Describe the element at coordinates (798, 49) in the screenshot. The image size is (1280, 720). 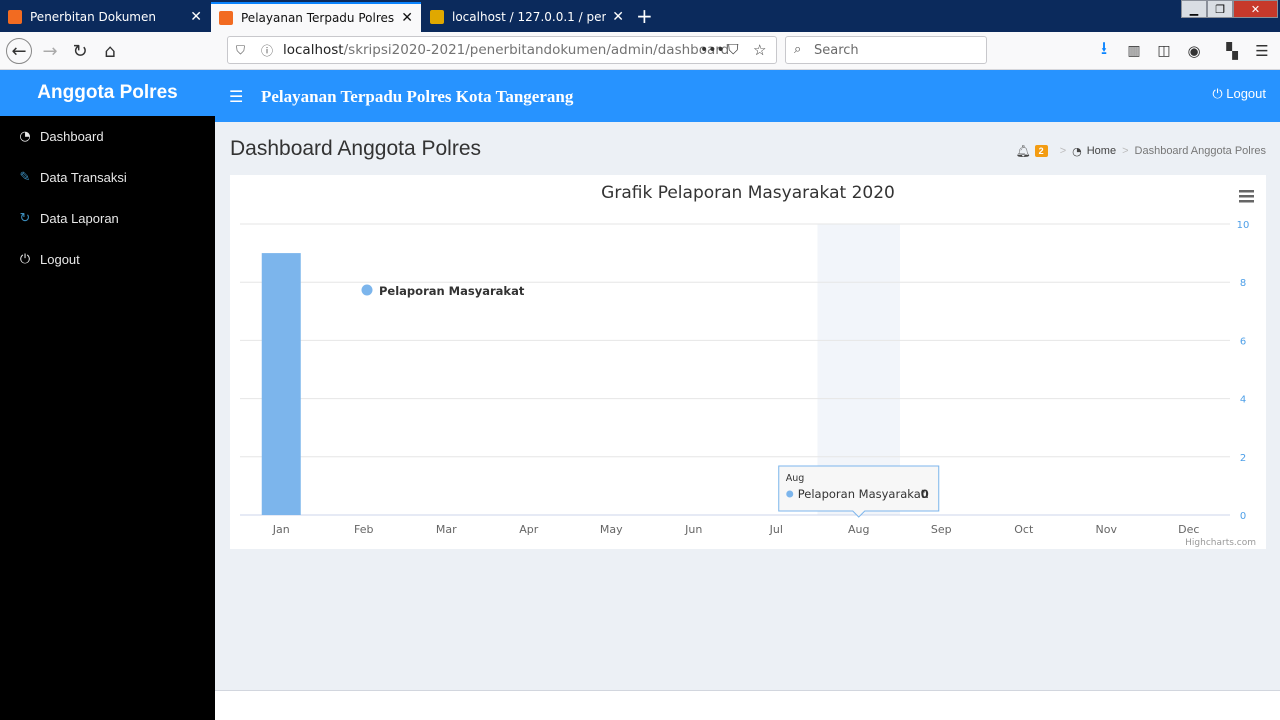
I see `search-icon: ⌕` at that location.